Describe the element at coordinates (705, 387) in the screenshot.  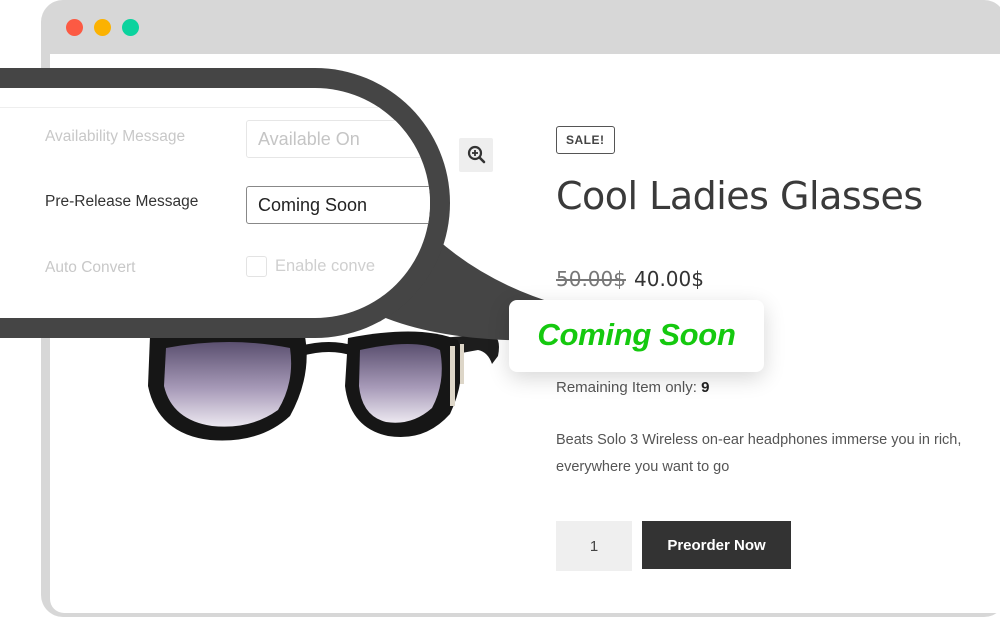
I see `stock-remaining-count: 9` at that location.